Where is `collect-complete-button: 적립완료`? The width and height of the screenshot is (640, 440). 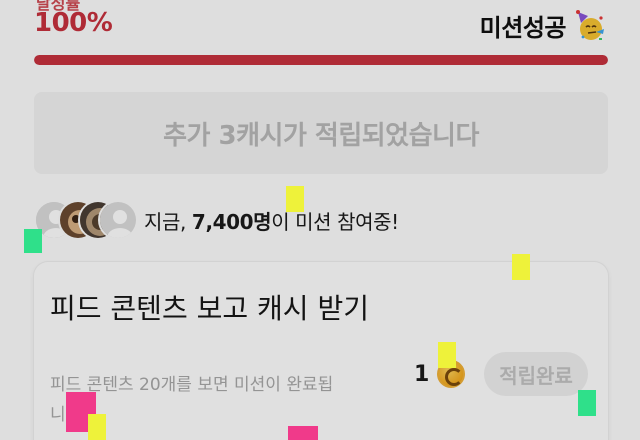
collect-complete-button: 적립완료 is located at coordinates (536, 374).